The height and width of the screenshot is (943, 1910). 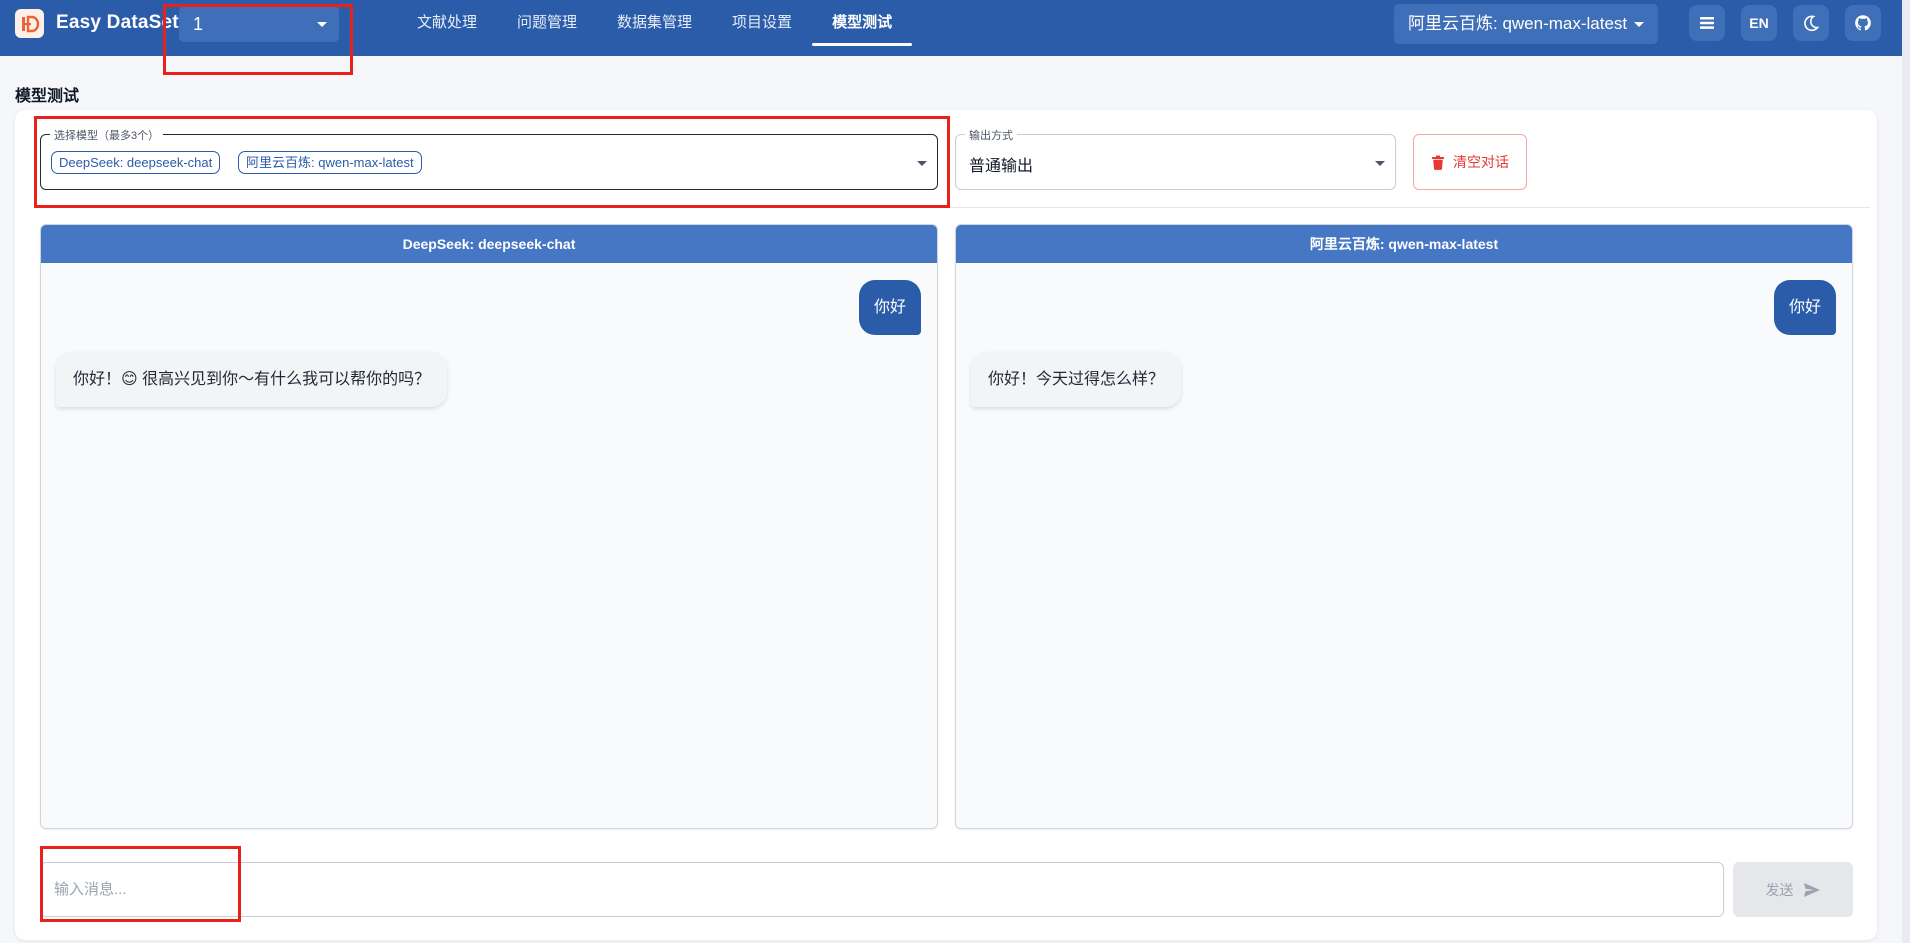 What do you see at coordinates (882, 889) in the screenshot?
I see `message-input` at bounding box center [882, 889].